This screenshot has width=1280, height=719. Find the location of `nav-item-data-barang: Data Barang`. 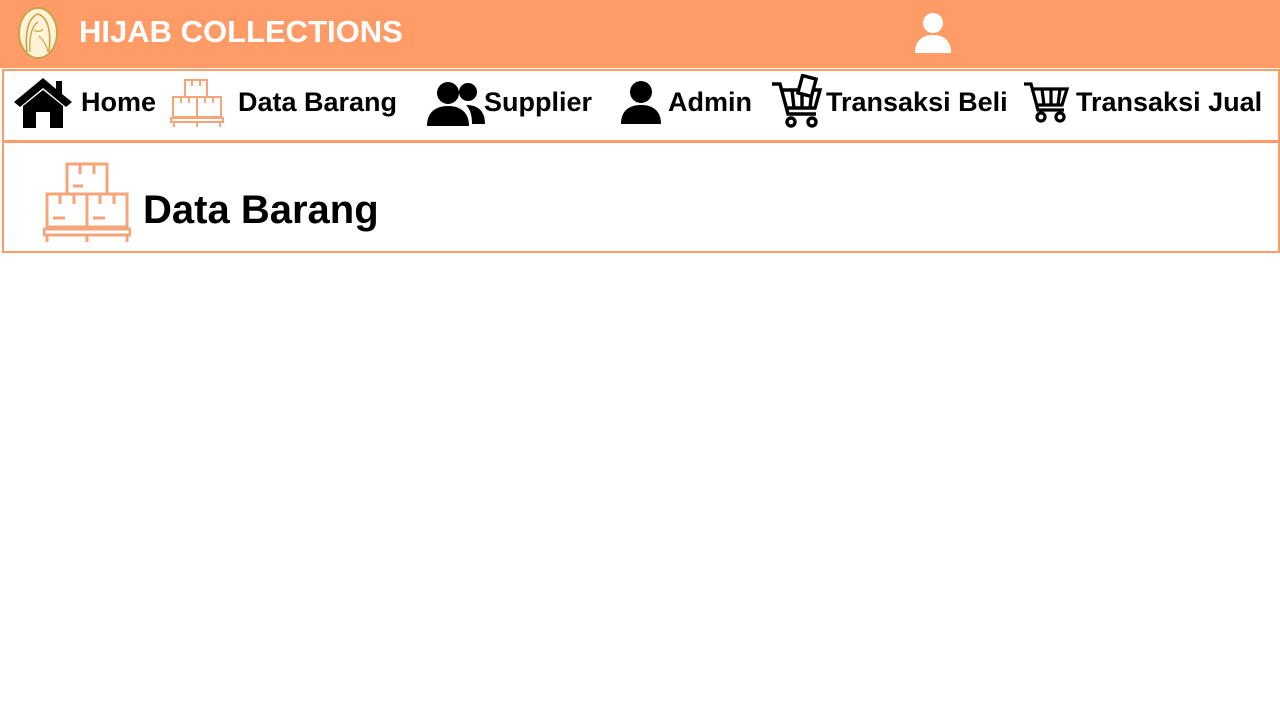

nav-item-data-barang: Data Barang is located at coordinates (288, 105).